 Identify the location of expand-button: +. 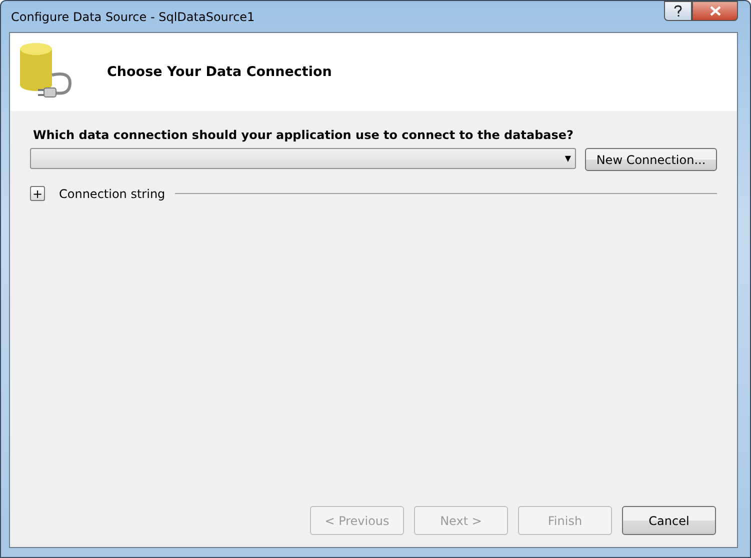
(37, 193).